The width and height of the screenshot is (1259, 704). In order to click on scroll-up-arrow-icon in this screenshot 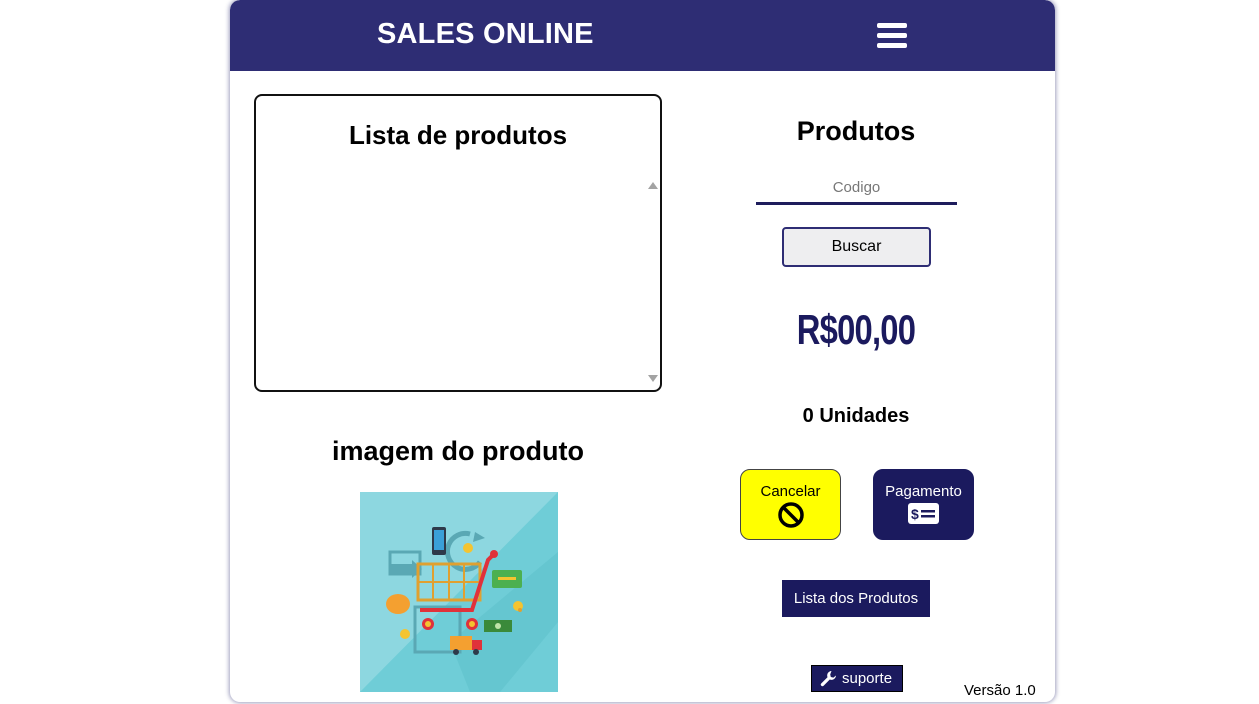, I will do `click(653, 185)`.